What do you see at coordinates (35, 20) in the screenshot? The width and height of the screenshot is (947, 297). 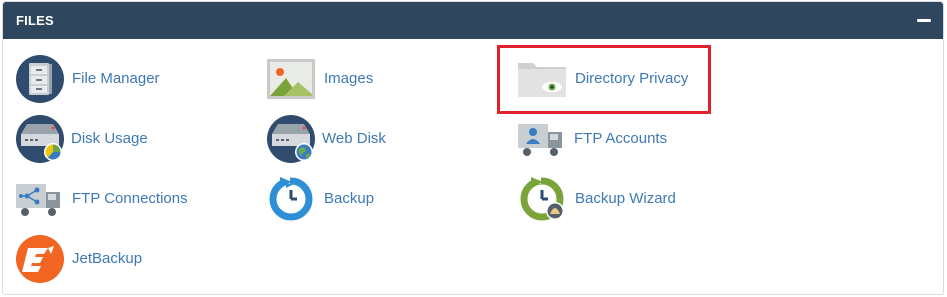 I see `panel-title: FILES` at bounding box center [35, 20].